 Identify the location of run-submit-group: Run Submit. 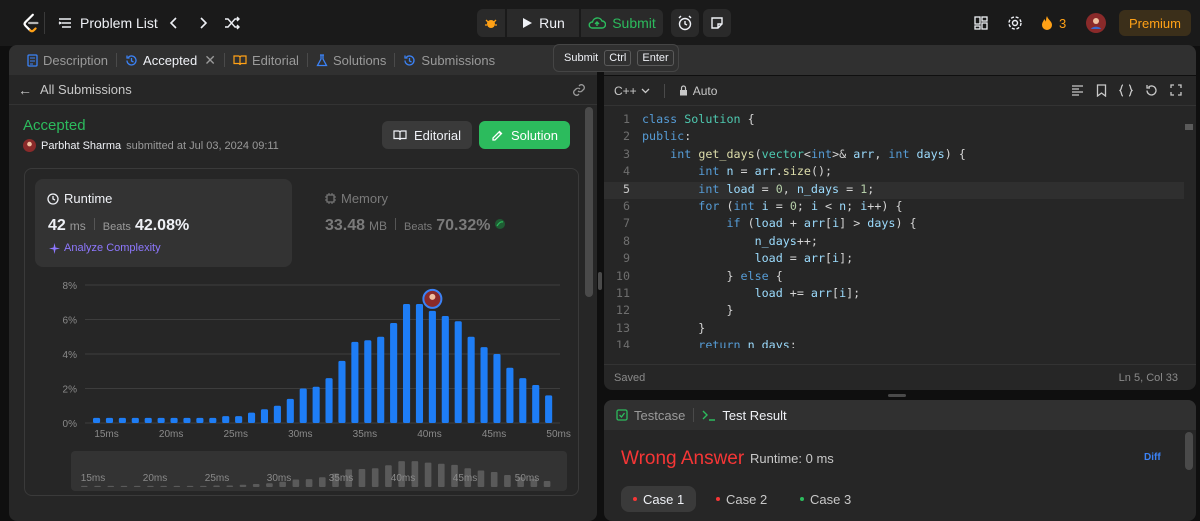
(604, 23).